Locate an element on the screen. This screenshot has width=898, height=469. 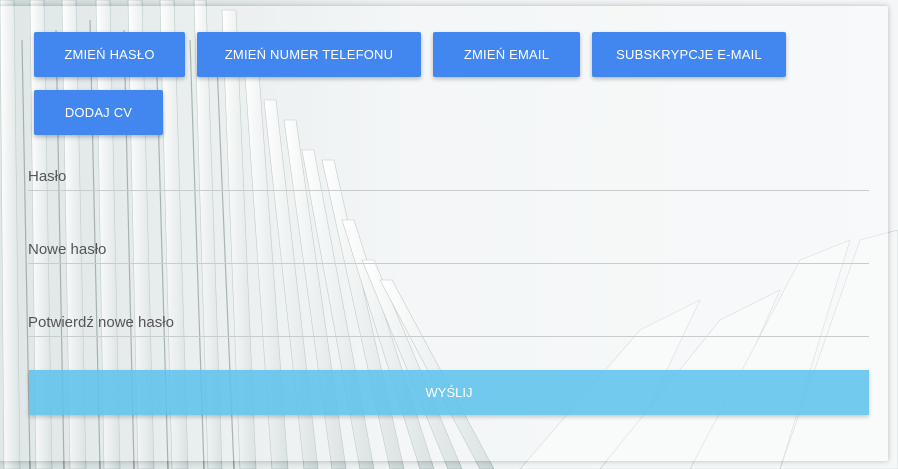
new-password-field: Nowe hasło is located at coordinates (450, 257).